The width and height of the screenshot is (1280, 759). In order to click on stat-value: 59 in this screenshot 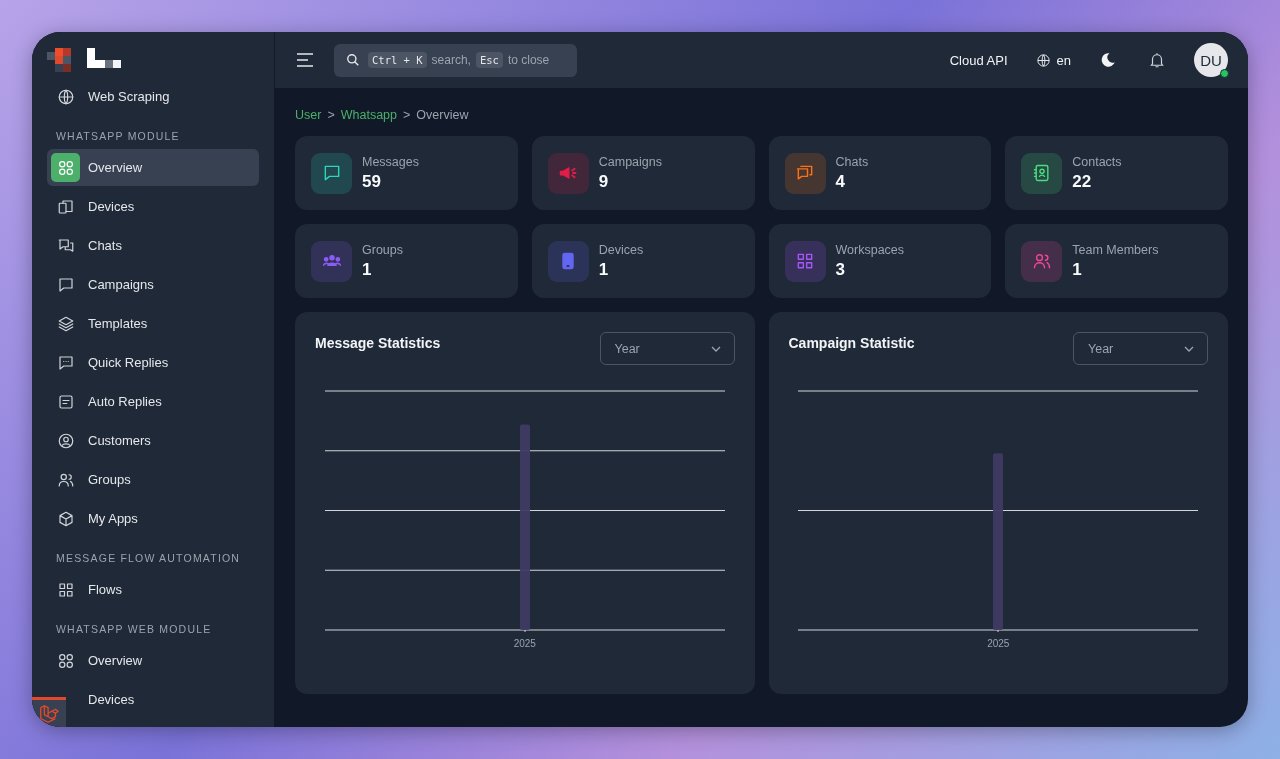, I will do `click(372, 181)`.